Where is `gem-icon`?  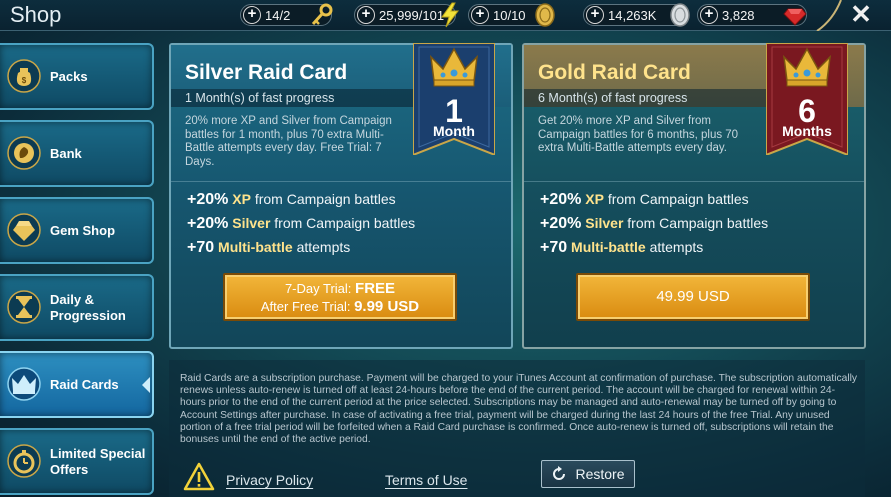
gem-icon is located at coordinates (24, 230).